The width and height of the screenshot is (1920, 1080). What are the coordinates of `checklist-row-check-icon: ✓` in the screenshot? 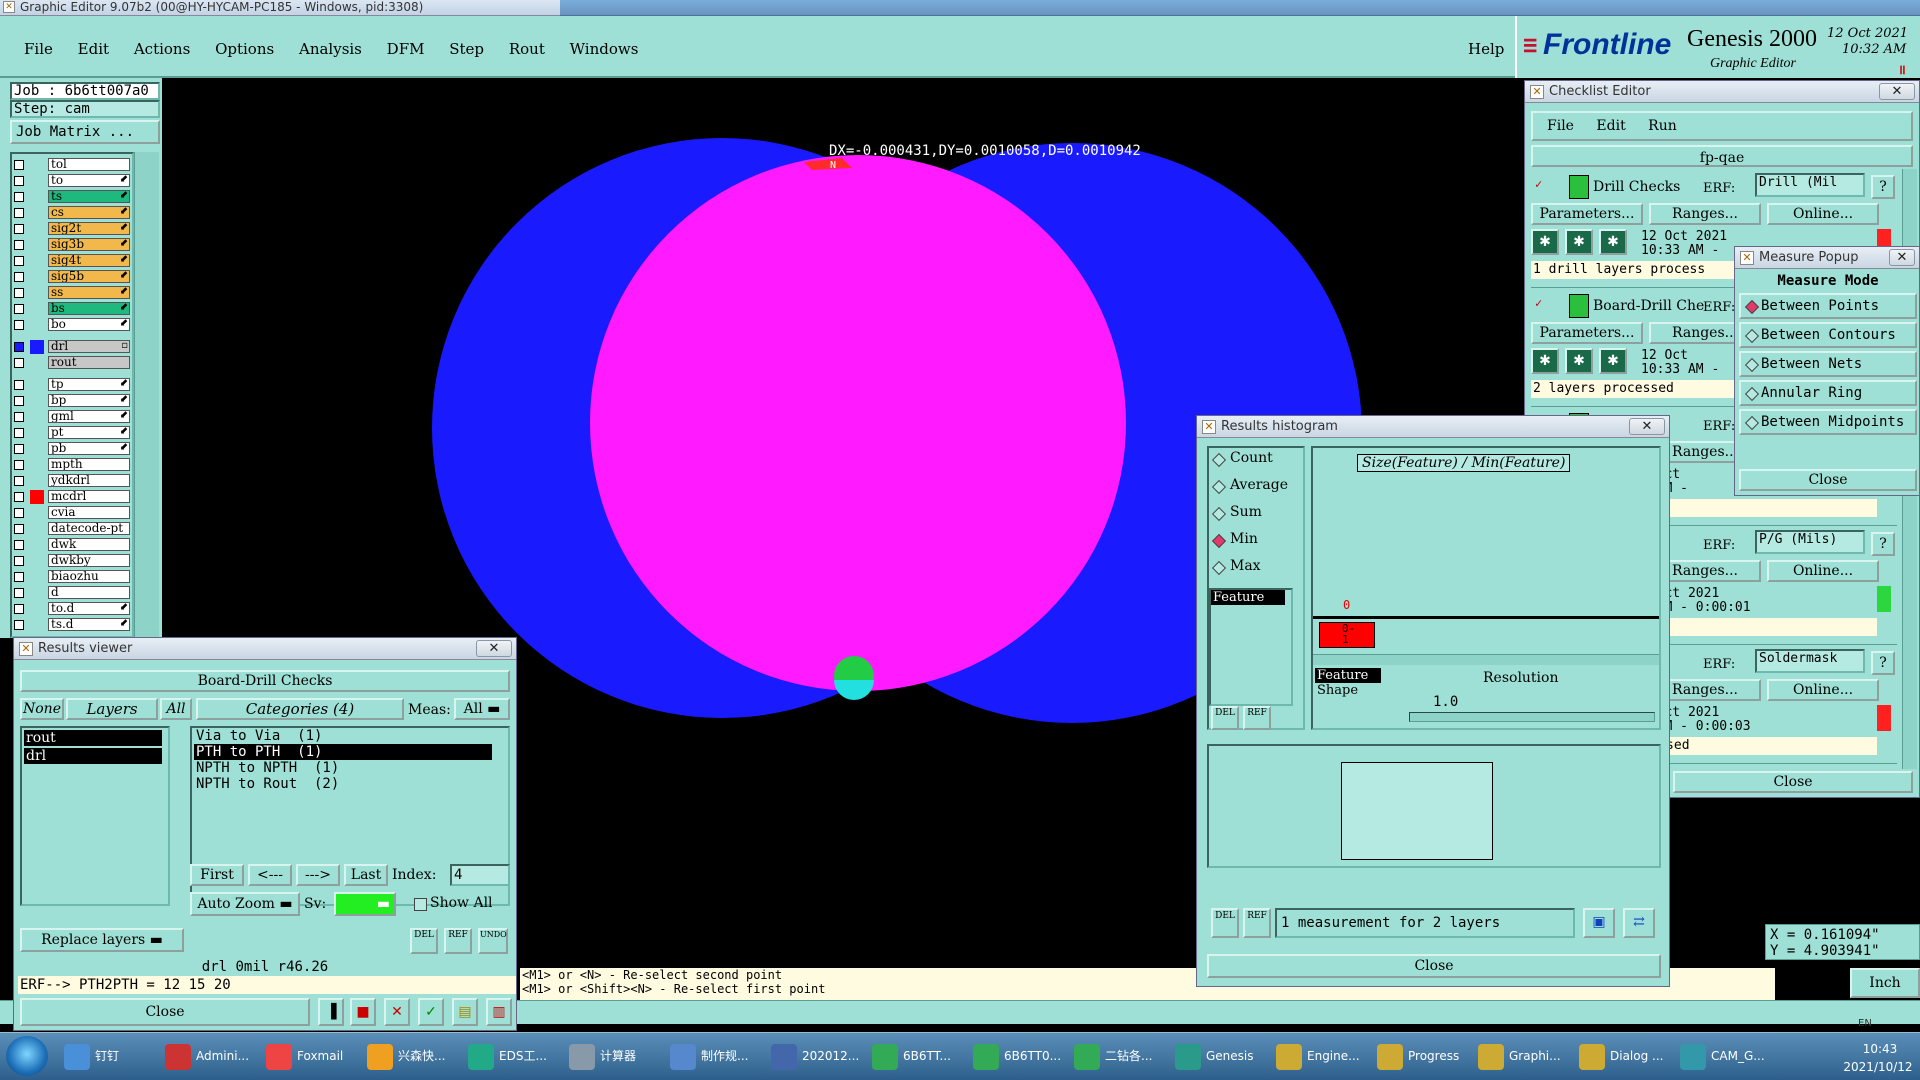 It's located at (1538, 303).